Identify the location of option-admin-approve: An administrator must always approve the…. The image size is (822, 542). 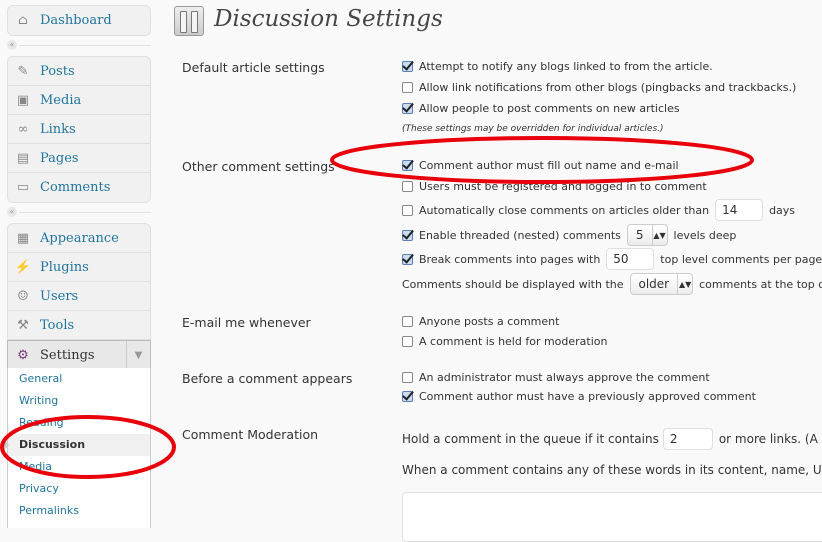
(556, 377).